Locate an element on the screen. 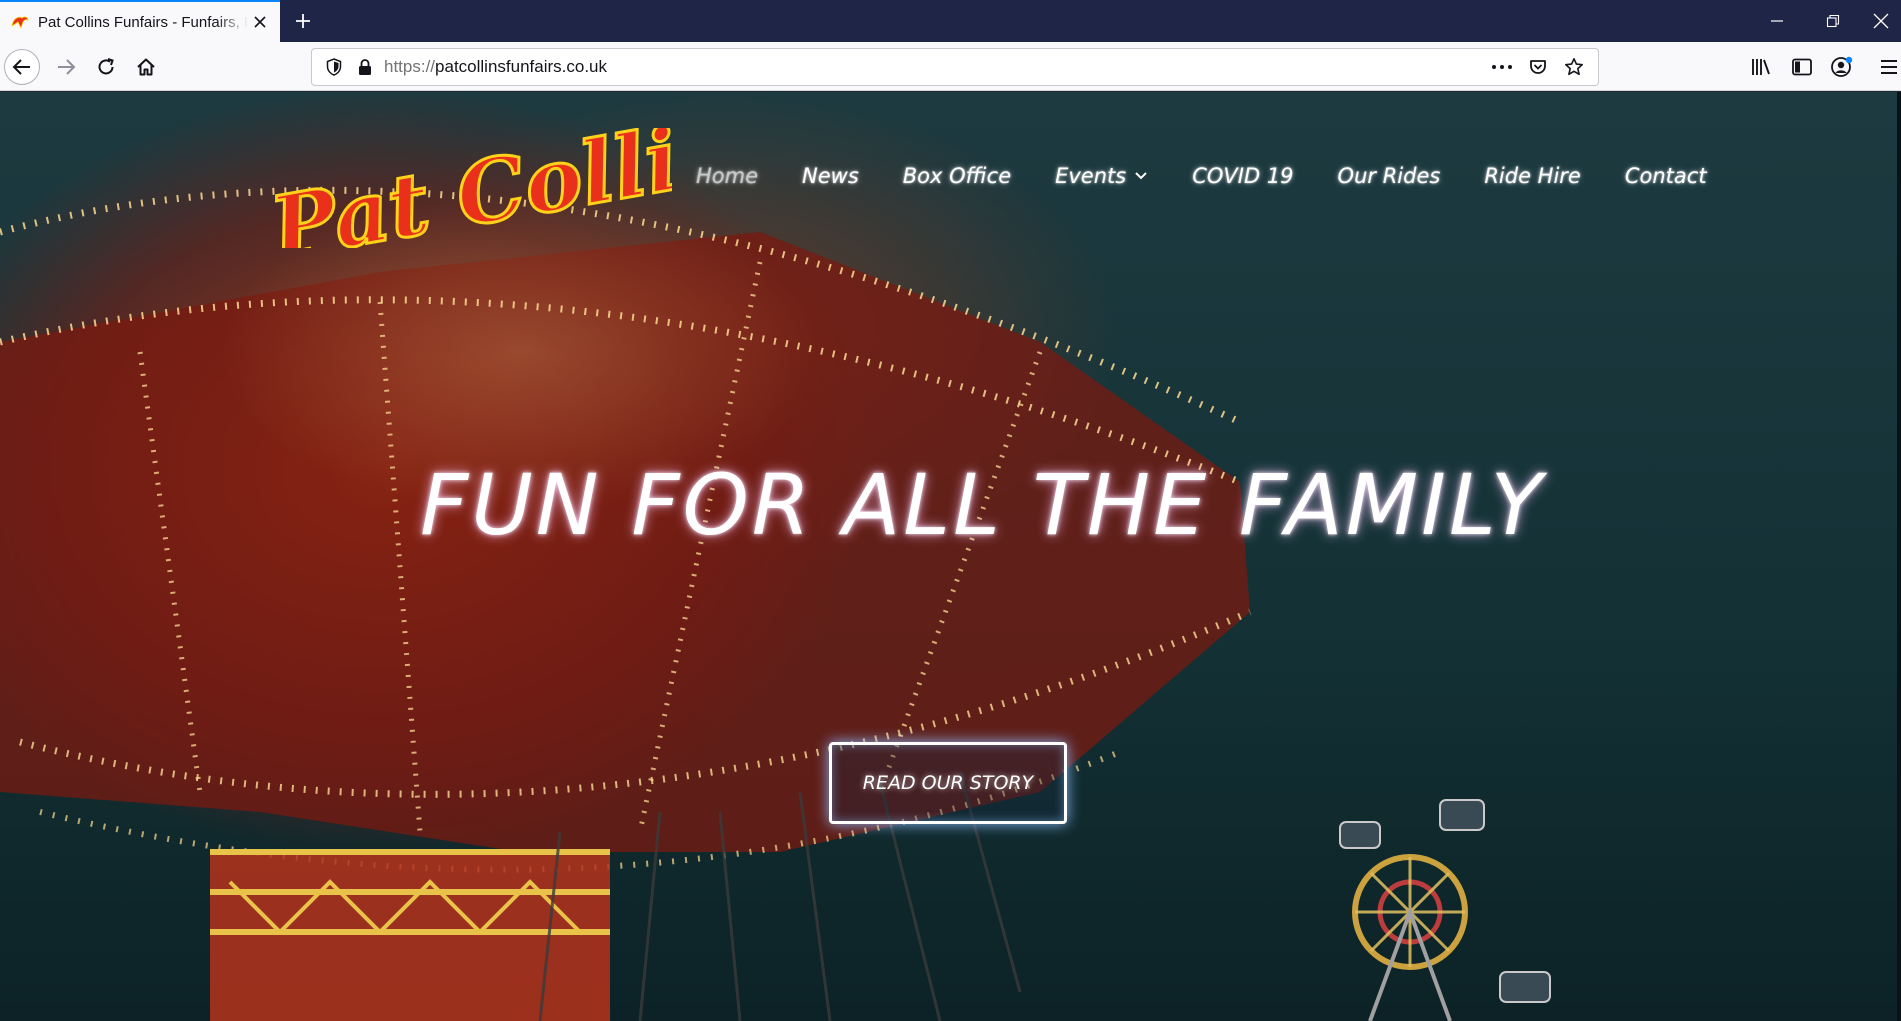  window-close-icon is located at coordinates (1881, 21).